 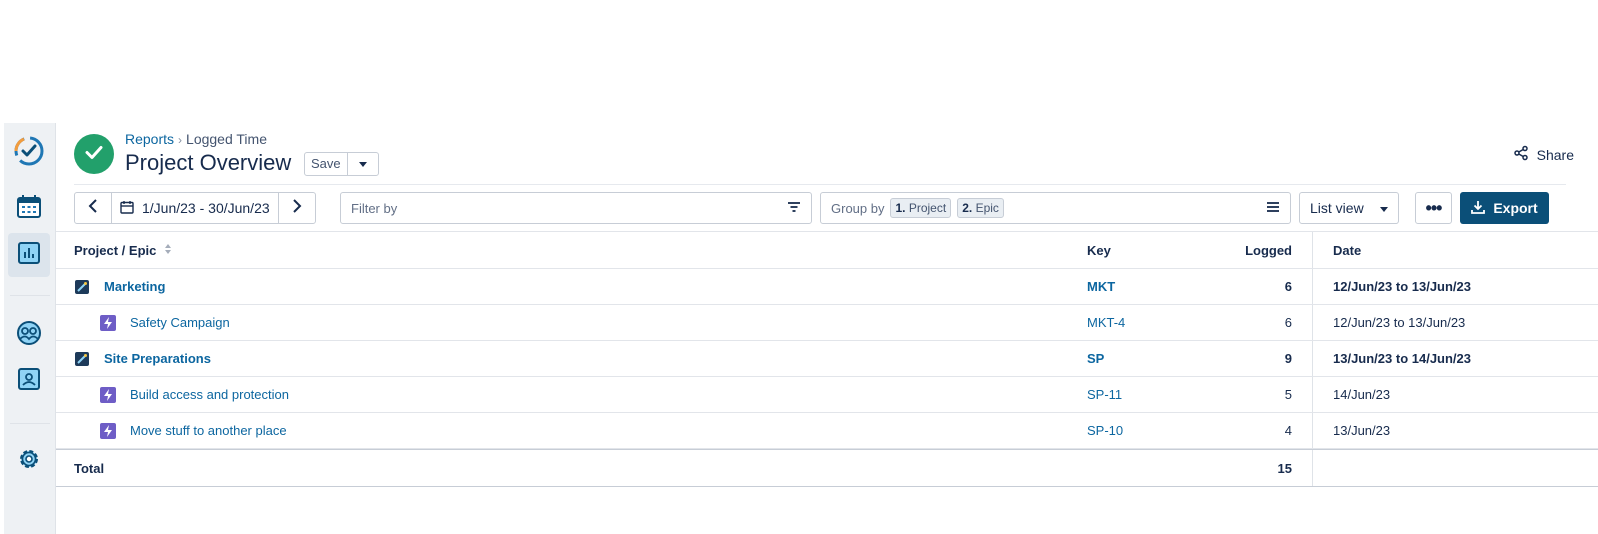 I want to click on breadcrumb: Reports › Logged Time, so click(x=196, y=139).